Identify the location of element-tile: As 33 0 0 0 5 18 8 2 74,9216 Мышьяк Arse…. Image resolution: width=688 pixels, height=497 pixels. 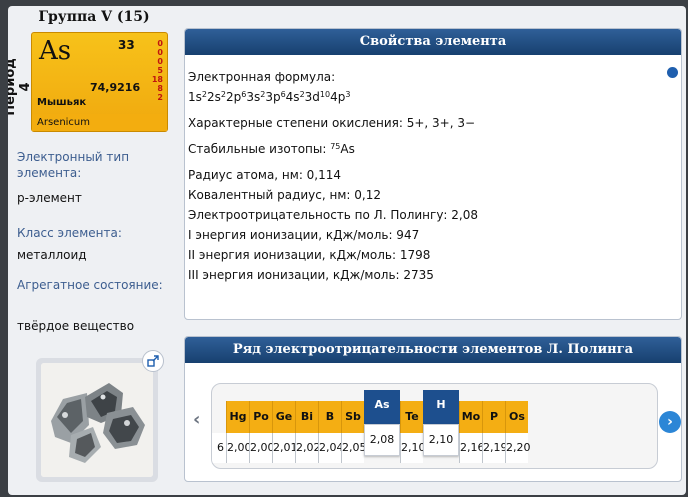
(99, 82).